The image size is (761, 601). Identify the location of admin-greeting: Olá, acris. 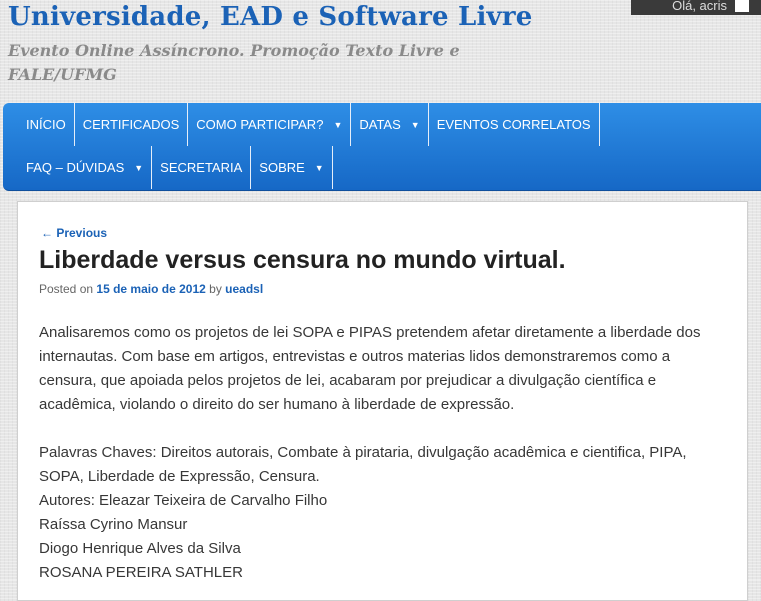
(699, 6).